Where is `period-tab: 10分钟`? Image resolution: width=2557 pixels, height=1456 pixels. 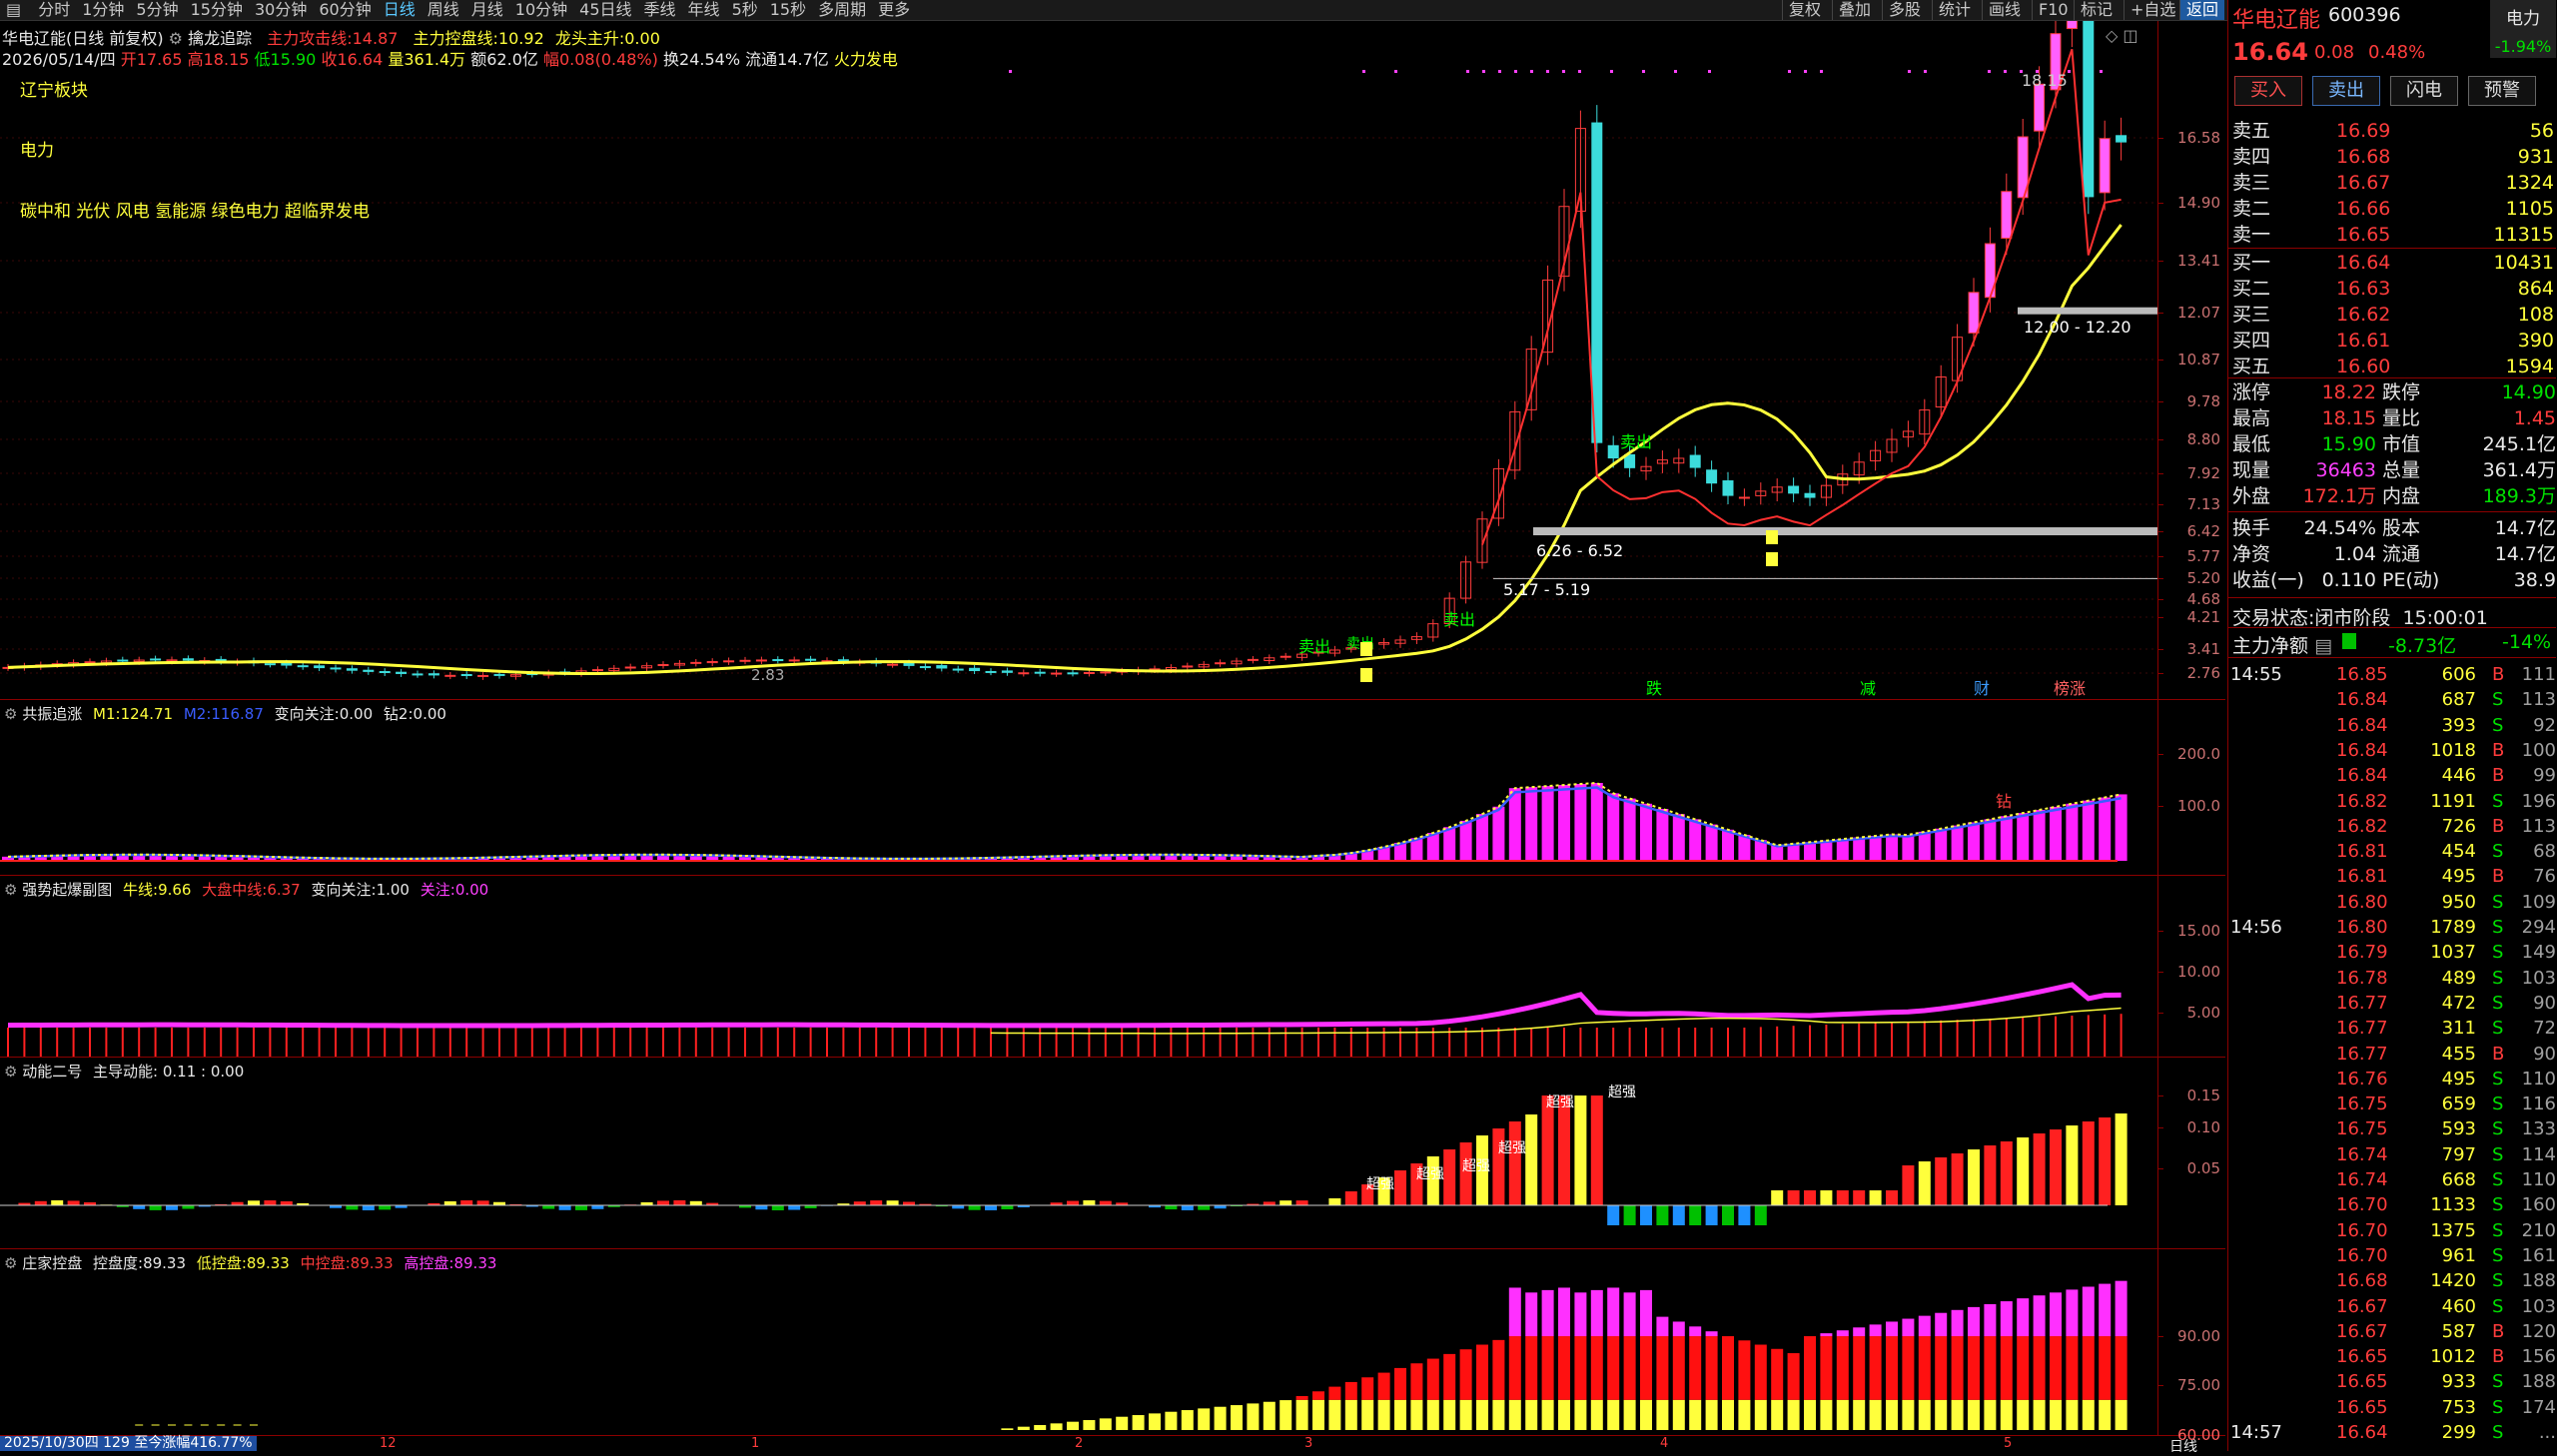 period-tab: 10分钟 is located at coordinates (541, 10).